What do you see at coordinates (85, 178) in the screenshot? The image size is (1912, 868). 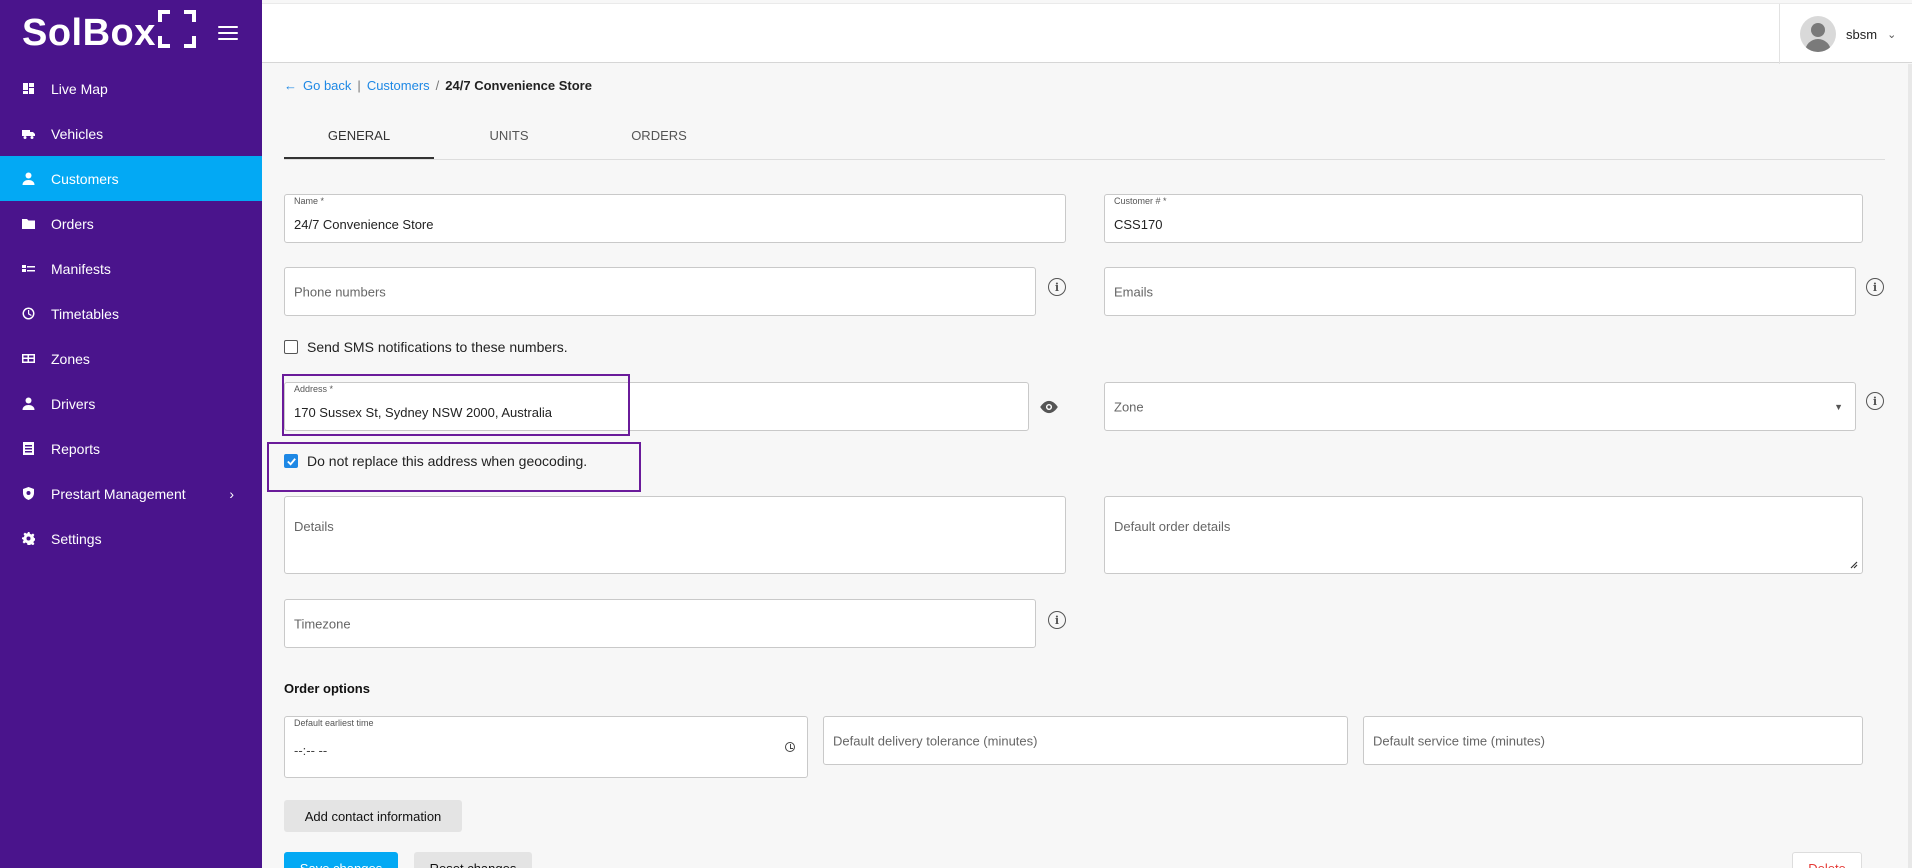 I see `sidebar-item-label: Customers` at bounding box center [85, 178].